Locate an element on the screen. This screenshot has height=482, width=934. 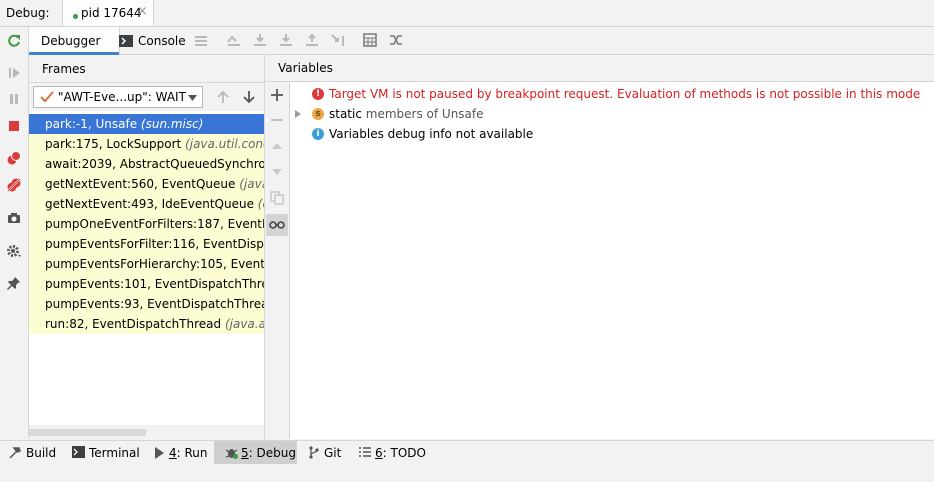
info-icon: i is located at coordinates (318, 134).